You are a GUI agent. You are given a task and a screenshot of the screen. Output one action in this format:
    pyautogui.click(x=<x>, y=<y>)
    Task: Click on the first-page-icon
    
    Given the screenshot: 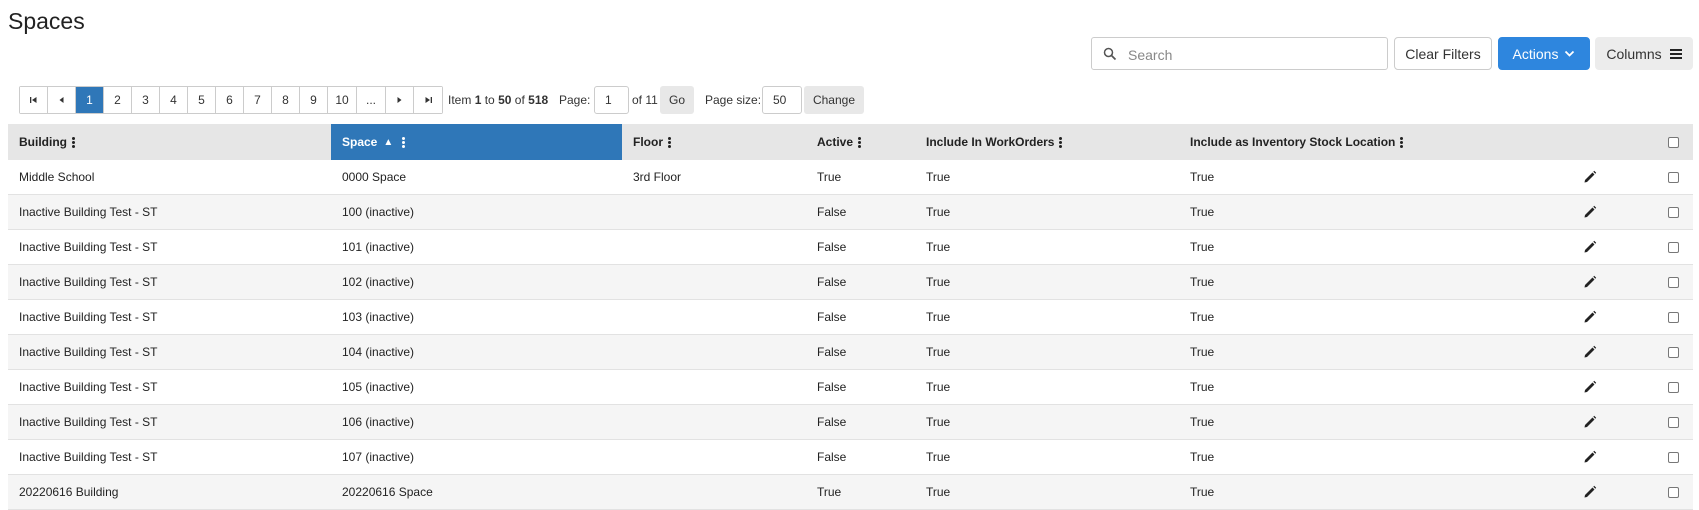 What is the action you would take?
    pyautogui.click(x=33, y=100)
    